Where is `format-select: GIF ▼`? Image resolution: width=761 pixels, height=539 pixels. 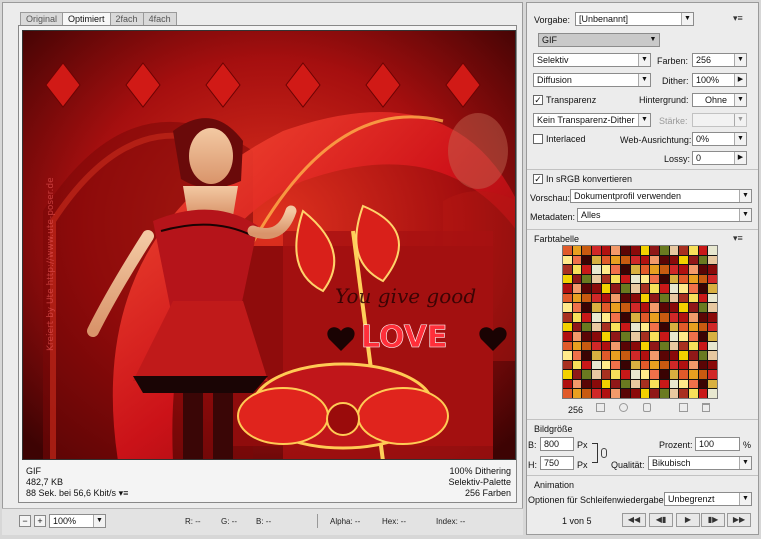 format-select: GIF ▼ is located at coordinates (599, 40).